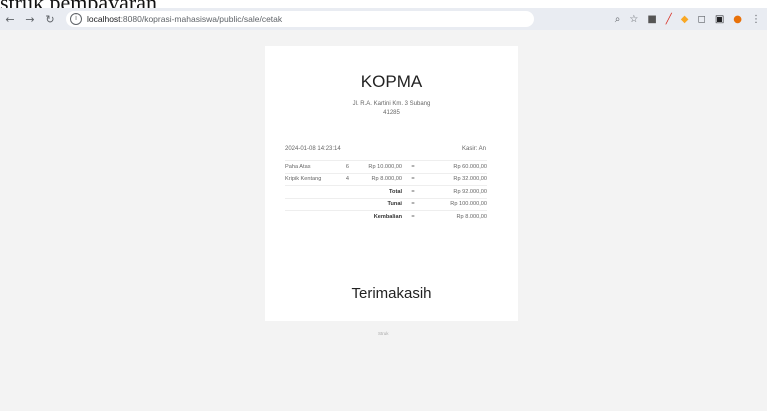 The image size is (767, 411). I want to click on extensions-area: ⌕ ☆ ■ ╱ ◆ ◻ ▣ ● ⋮, so click(688, 19).